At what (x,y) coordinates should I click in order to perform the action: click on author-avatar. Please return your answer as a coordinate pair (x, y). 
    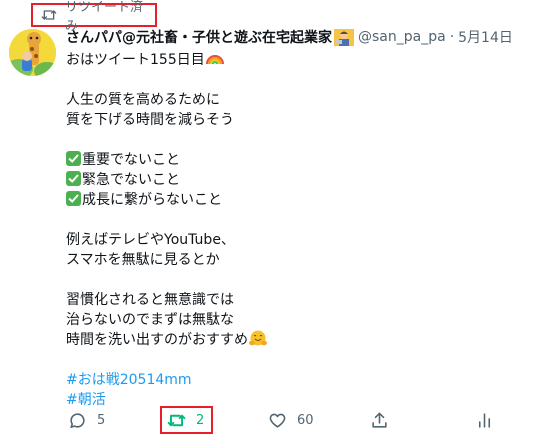
    Looking at the image, I should click on (32, 52).